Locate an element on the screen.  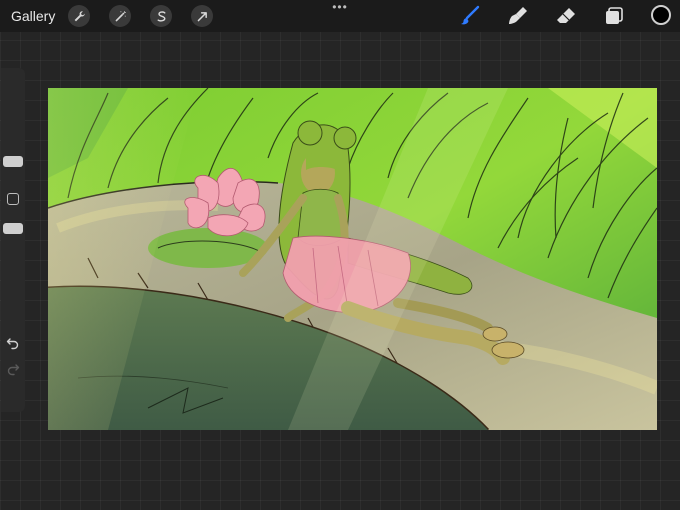
redo-icon is located at coordinates (13, 369).